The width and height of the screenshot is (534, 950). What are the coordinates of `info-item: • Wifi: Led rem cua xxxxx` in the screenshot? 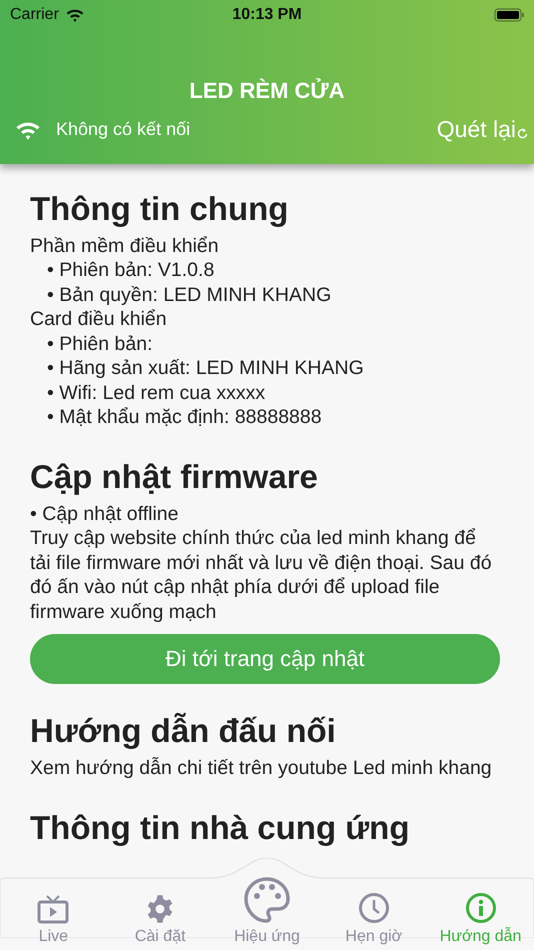 It's located at (156, 393).